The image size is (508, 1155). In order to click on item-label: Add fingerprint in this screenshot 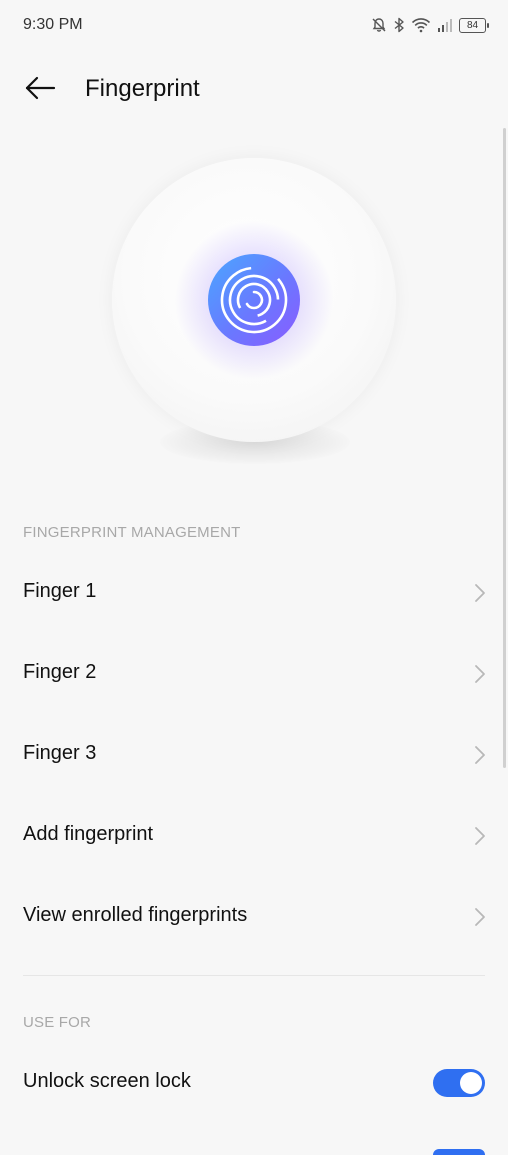, I will do `click(88, 834)`.